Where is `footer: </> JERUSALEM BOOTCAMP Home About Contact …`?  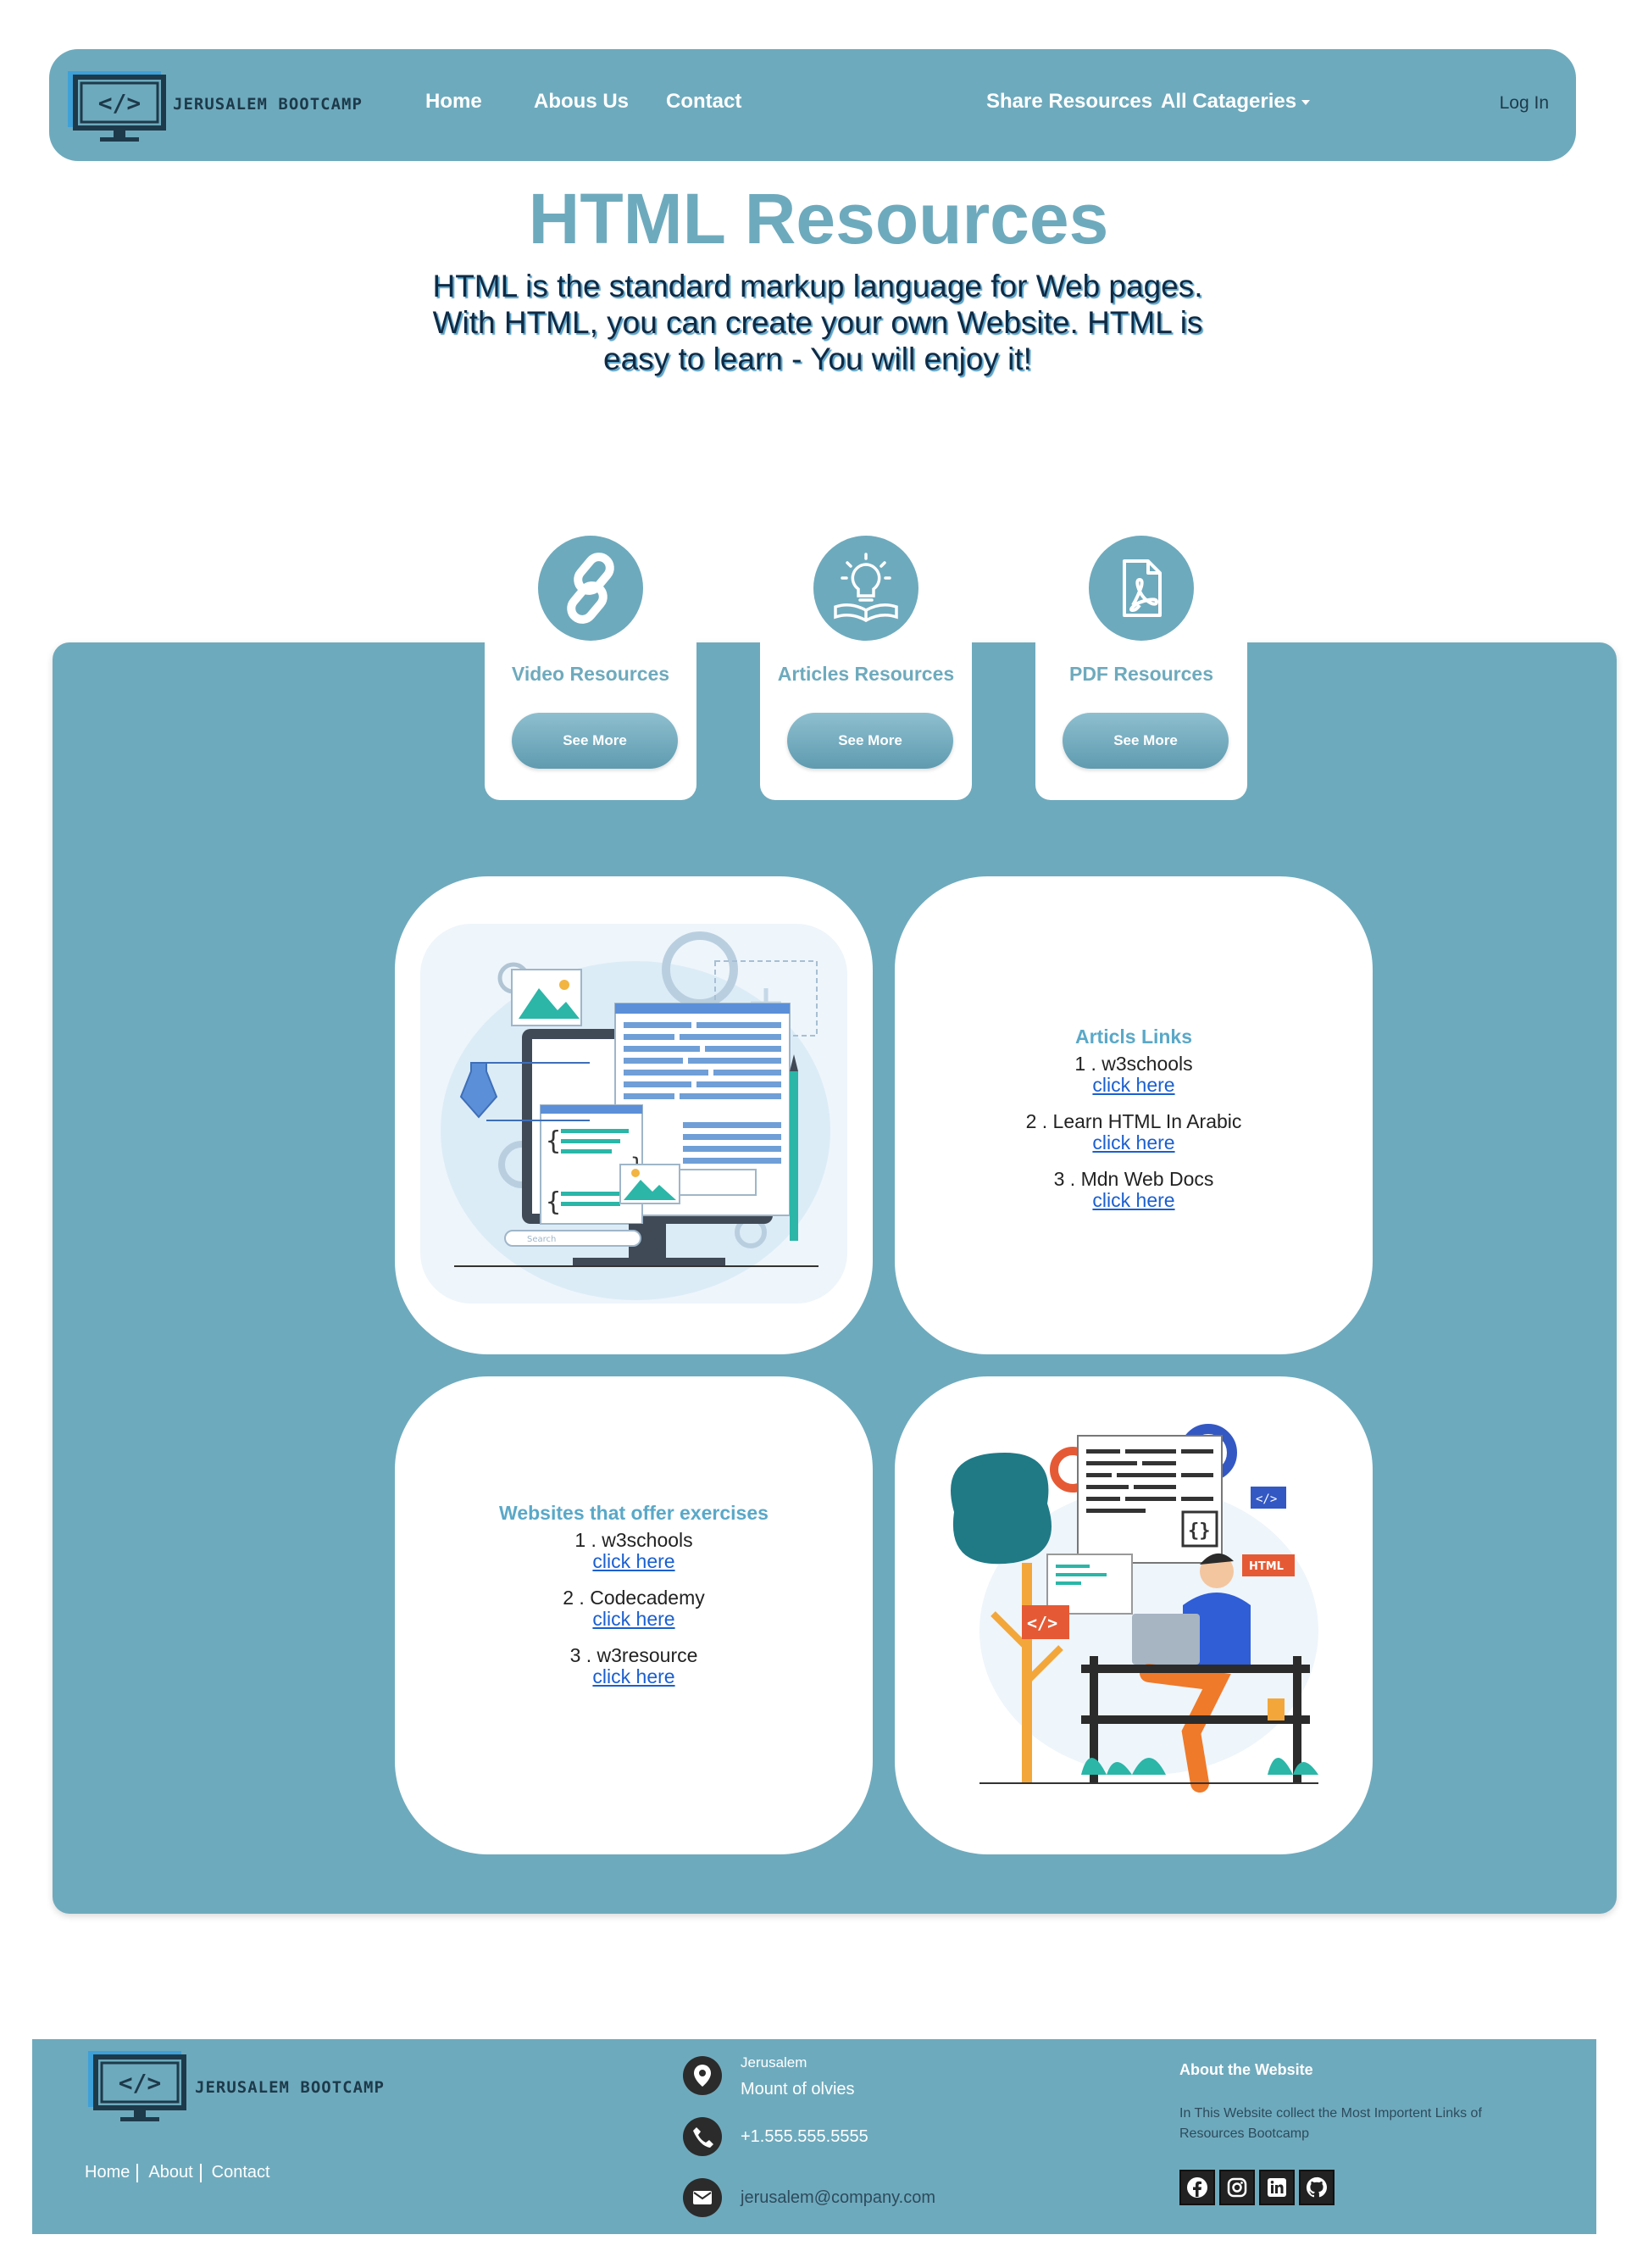
footer: </> JERUSALEM BOOTCAMP Home About Contact … is located at coordinates (814, 2136).